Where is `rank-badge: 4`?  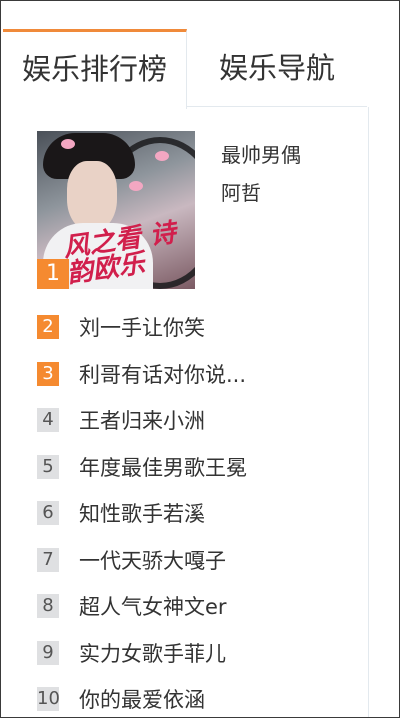 rank-badge: 4 is located at coordinates (48, 420).